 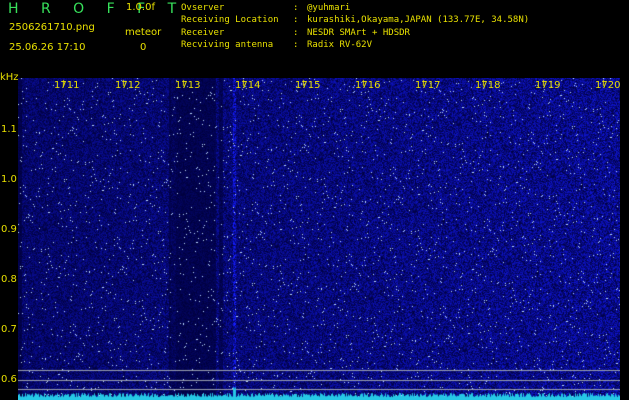 What do you see at coordinates (47, 47) in the screenshot?
I see `datetime-label: 25.06.26 17:10` at bounding box center [47, 47].